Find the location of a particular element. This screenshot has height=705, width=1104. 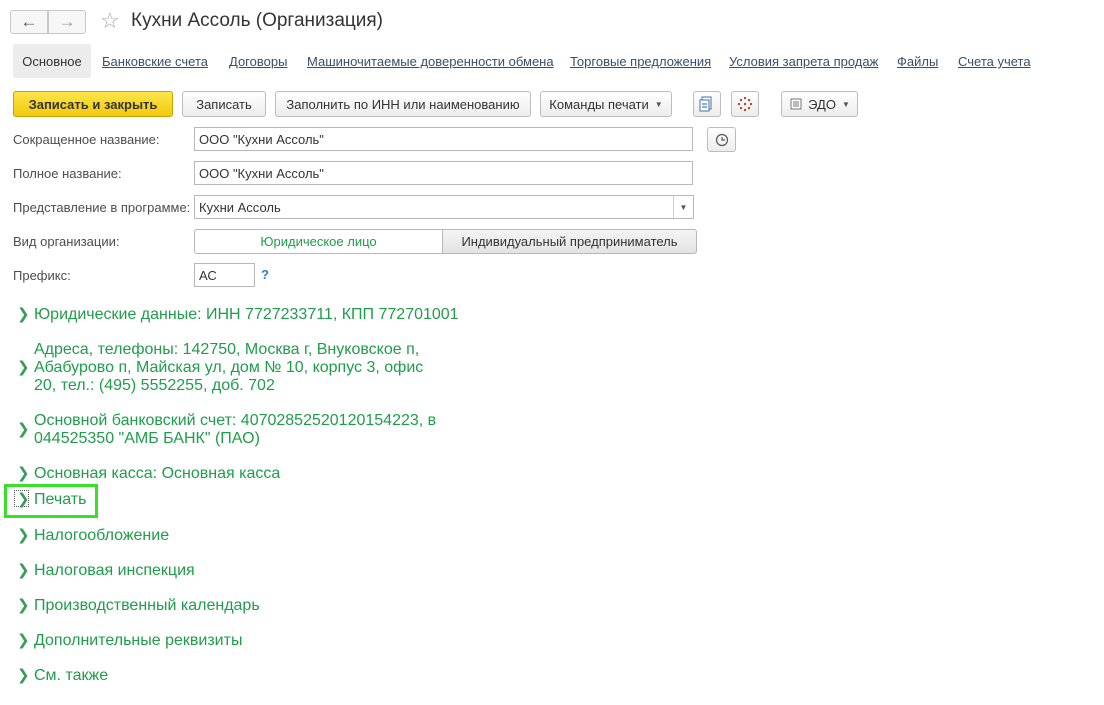

tab-trade-offers: Торговые предложения is located at coordinates (640, 61).